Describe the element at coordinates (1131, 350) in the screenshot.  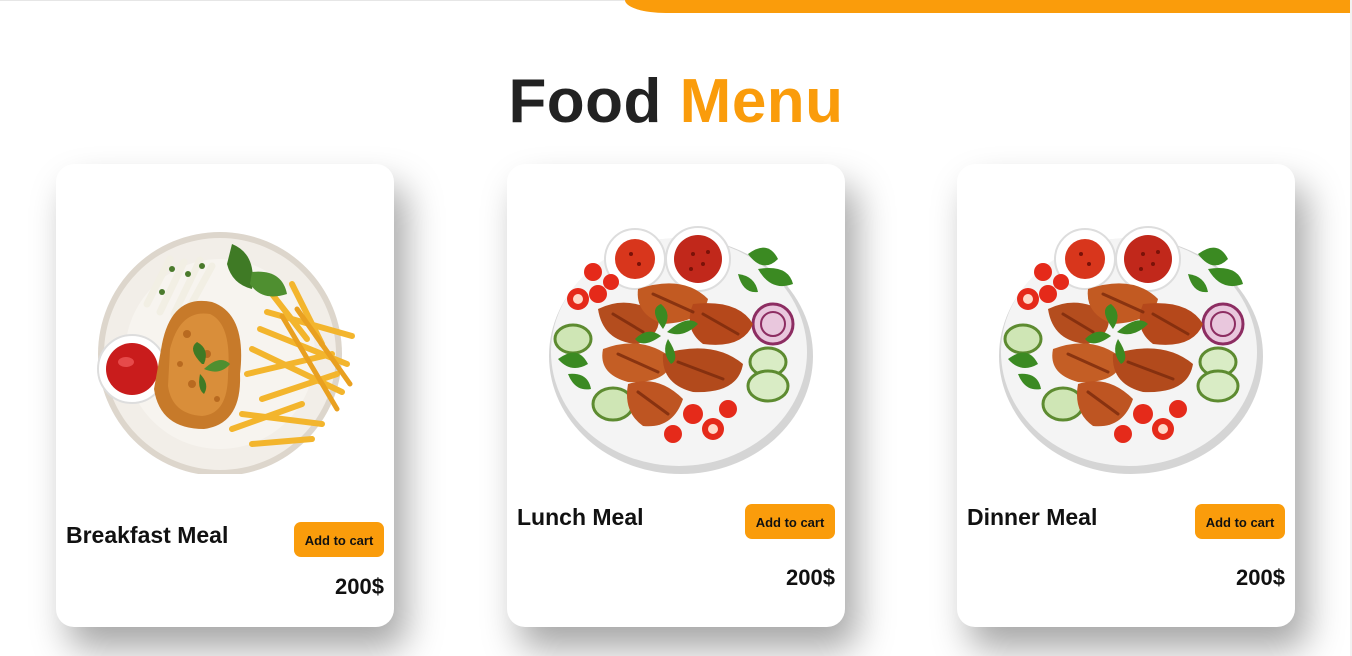
I see `dinner-meal-image` at that location.